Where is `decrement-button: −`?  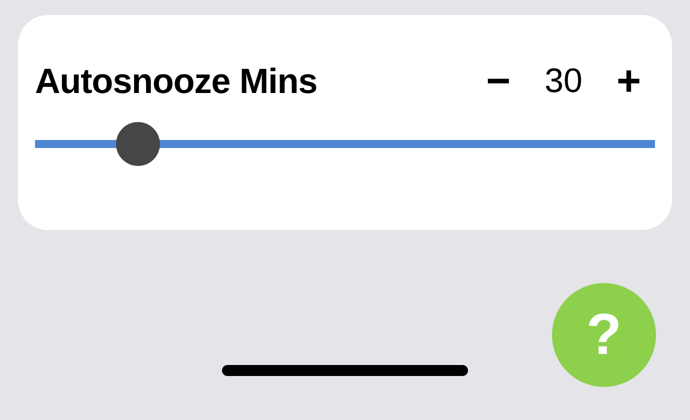 decrement-button: − is located at coordinates (498, 81).